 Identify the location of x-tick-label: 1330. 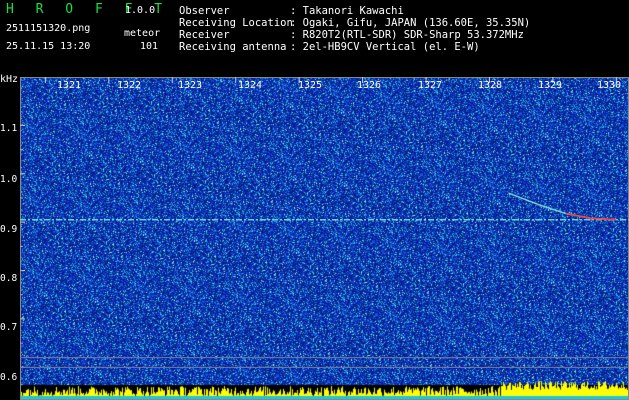
(609, 85).